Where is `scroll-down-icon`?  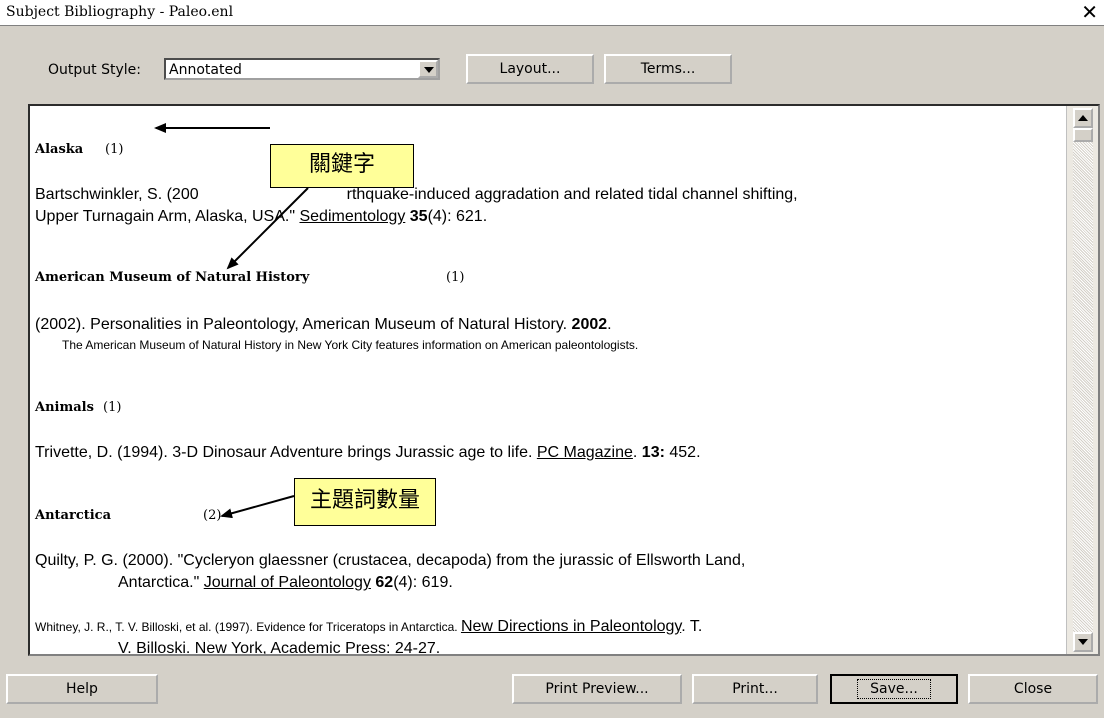
scroll-down-icon is located at coordinates (1083, 642).